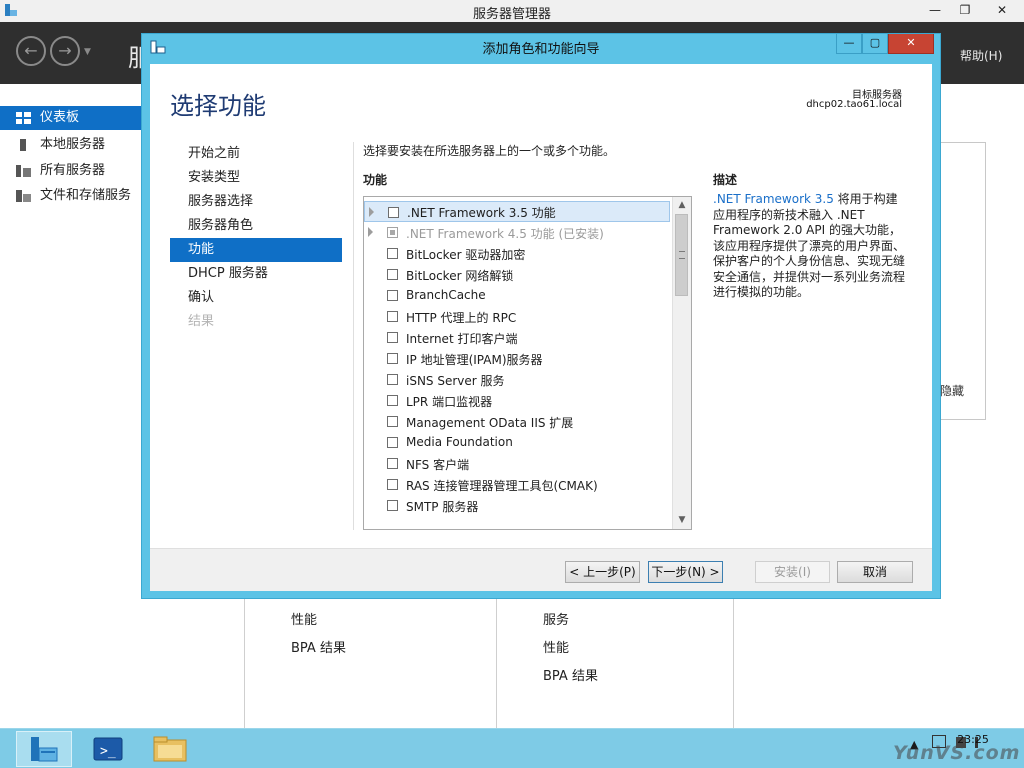  What do you see at coordinates (460, 276) in the screenshot?
I see `feature-label: BitLocker 网络解锁` at bounding box center [460, 276].